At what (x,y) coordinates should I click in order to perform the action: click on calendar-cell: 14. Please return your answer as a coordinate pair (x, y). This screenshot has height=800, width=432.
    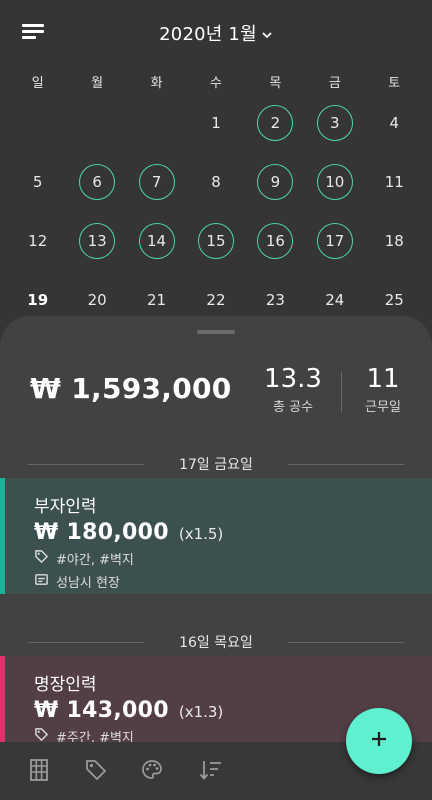
    Looking at the image, I should click on (156, 240).